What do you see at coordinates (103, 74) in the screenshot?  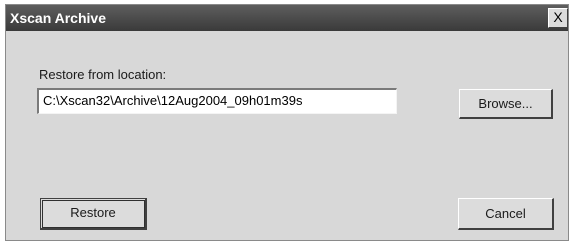 I see `restore-location-label: Restore from location:` at bounding box center [103, 74].